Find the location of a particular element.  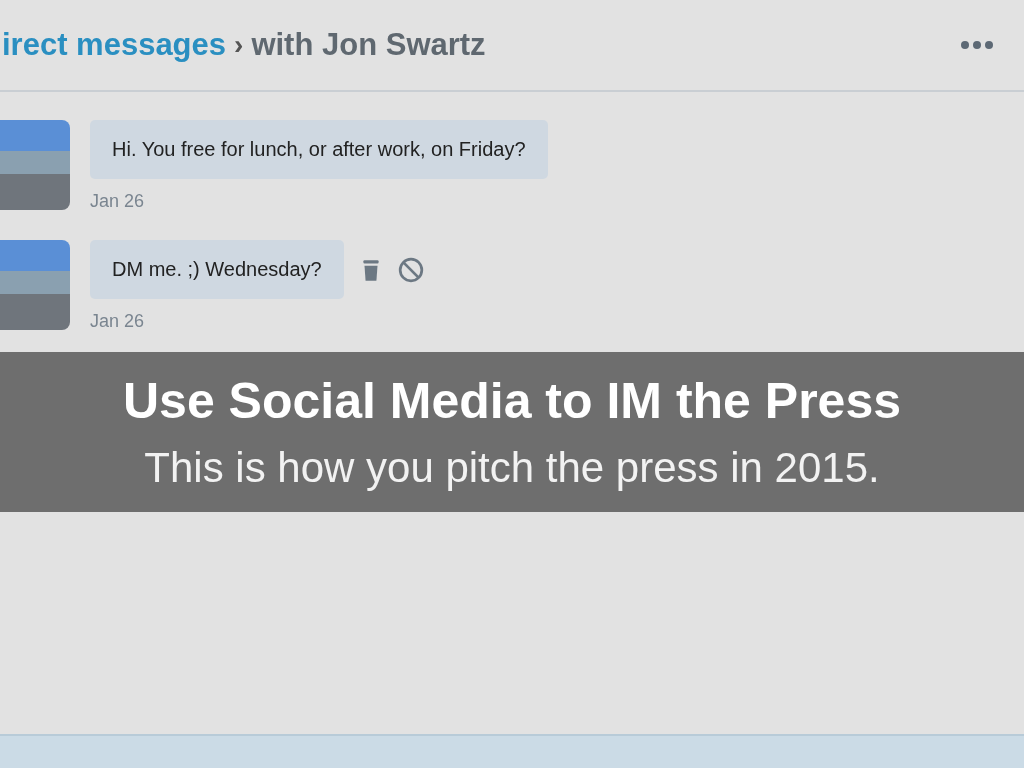

message-bubble: DM me. ;) Wednesday? is located at coordinates (217, 269).